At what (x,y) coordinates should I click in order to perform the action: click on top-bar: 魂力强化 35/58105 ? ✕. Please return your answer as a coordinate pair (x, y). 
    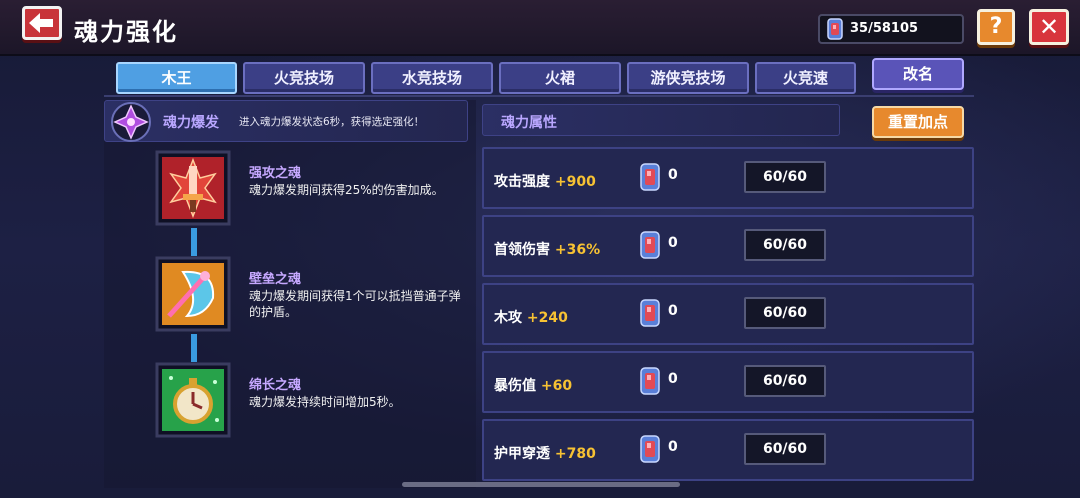
    Looking at the image, I should click on (540, 28).